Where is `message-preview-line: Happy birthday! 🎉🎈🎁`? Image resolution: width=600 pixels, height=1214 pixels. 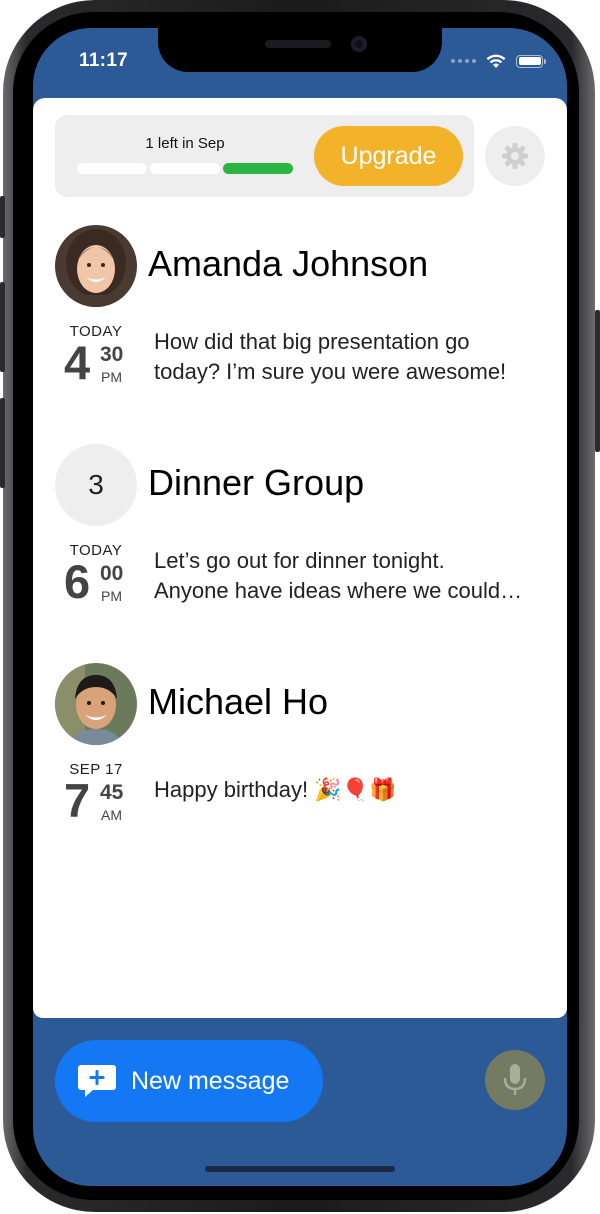 message-preview-line: Happy birthday! 🎉🎈🎁 is located at coordinates (275, 789).